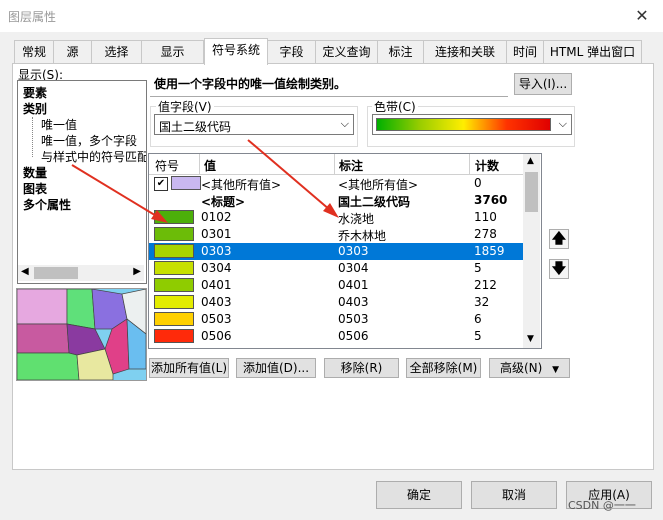  I want to click on arrowhead, so click(159, 216).